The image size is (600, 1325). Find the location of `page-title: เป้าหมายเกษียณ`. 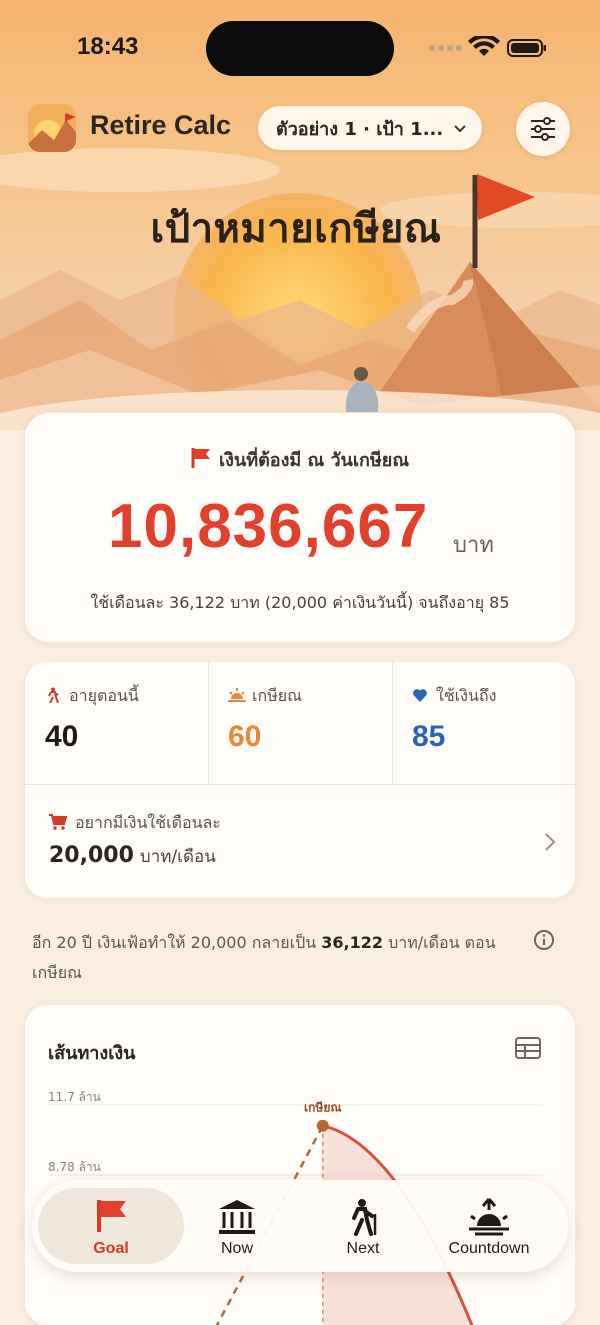

page-title: เป้าหมายเกษียณ is located at coordinates (296, 229).